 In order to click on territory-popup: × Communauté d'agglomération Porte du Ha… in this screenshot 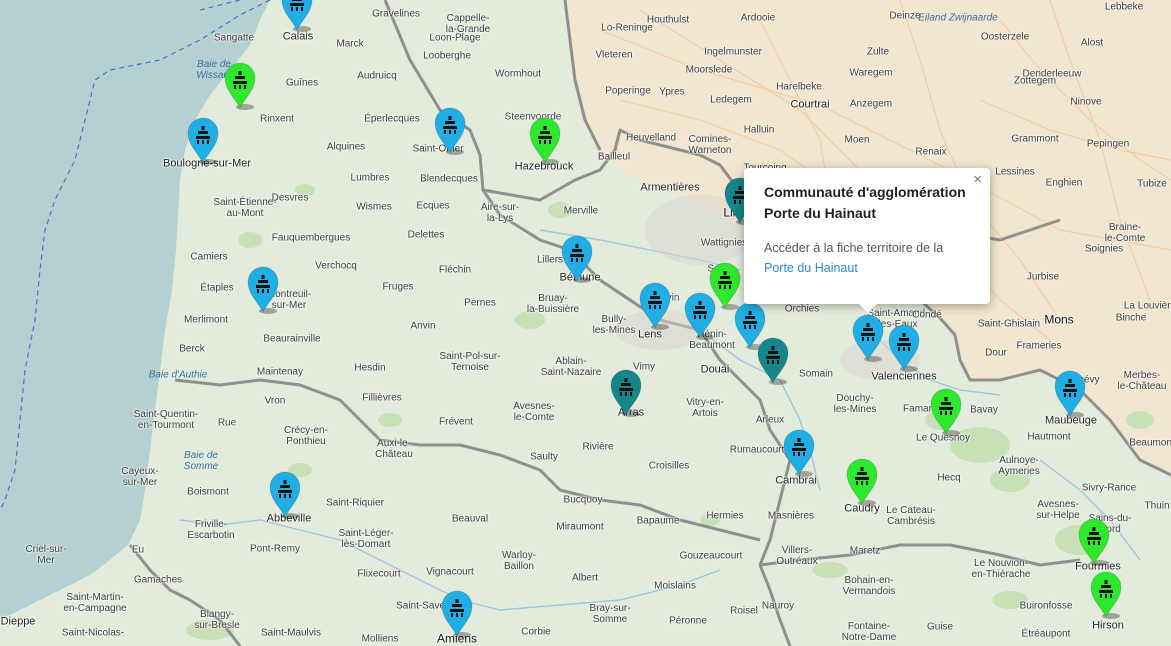, I will do `click(867, 240)`.